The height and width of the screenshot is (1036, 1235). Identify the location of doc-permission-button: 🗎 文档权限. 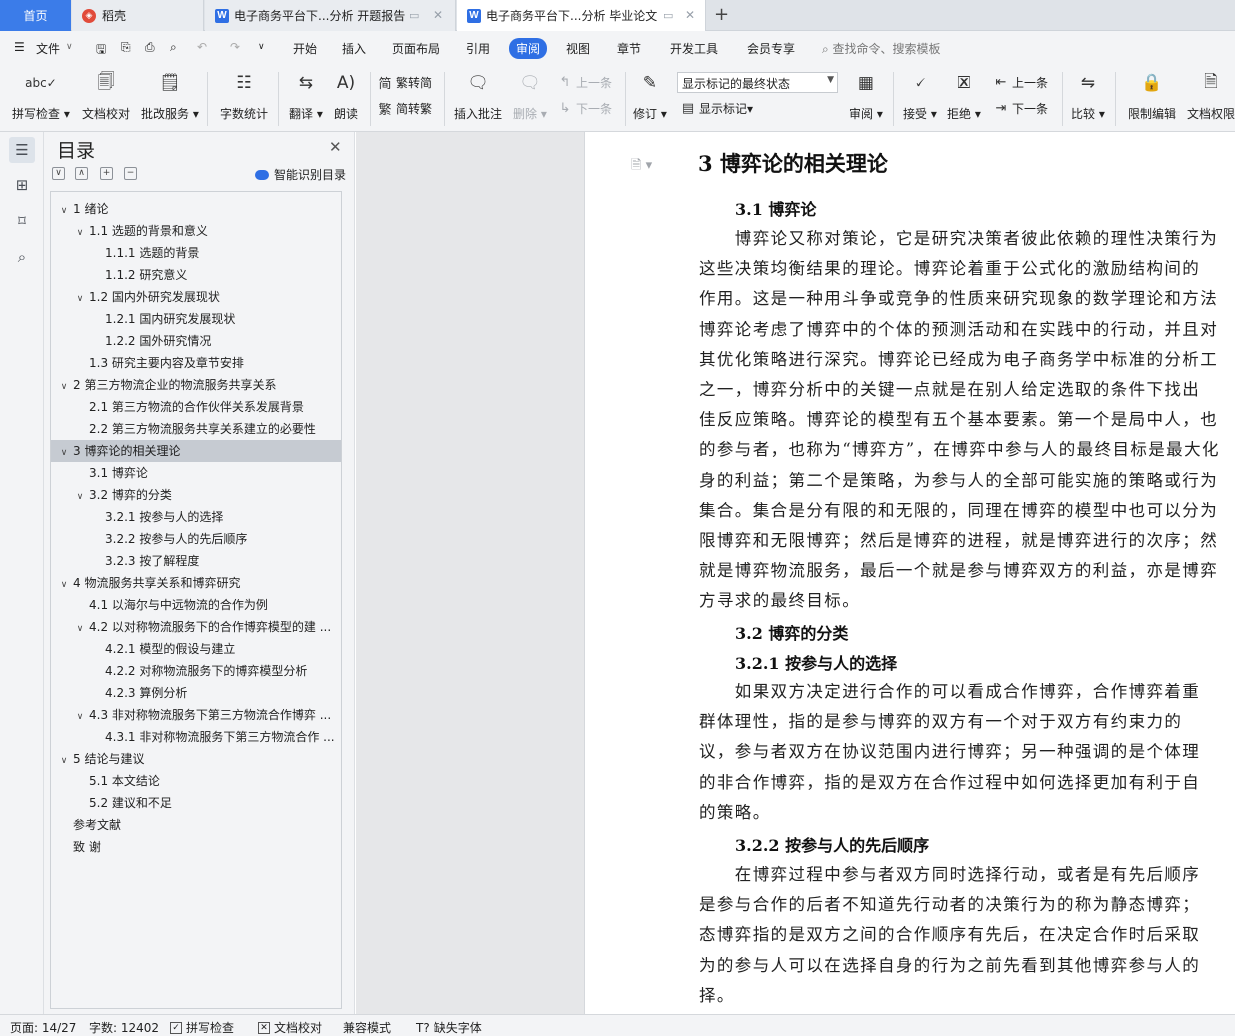
(1211, 96).